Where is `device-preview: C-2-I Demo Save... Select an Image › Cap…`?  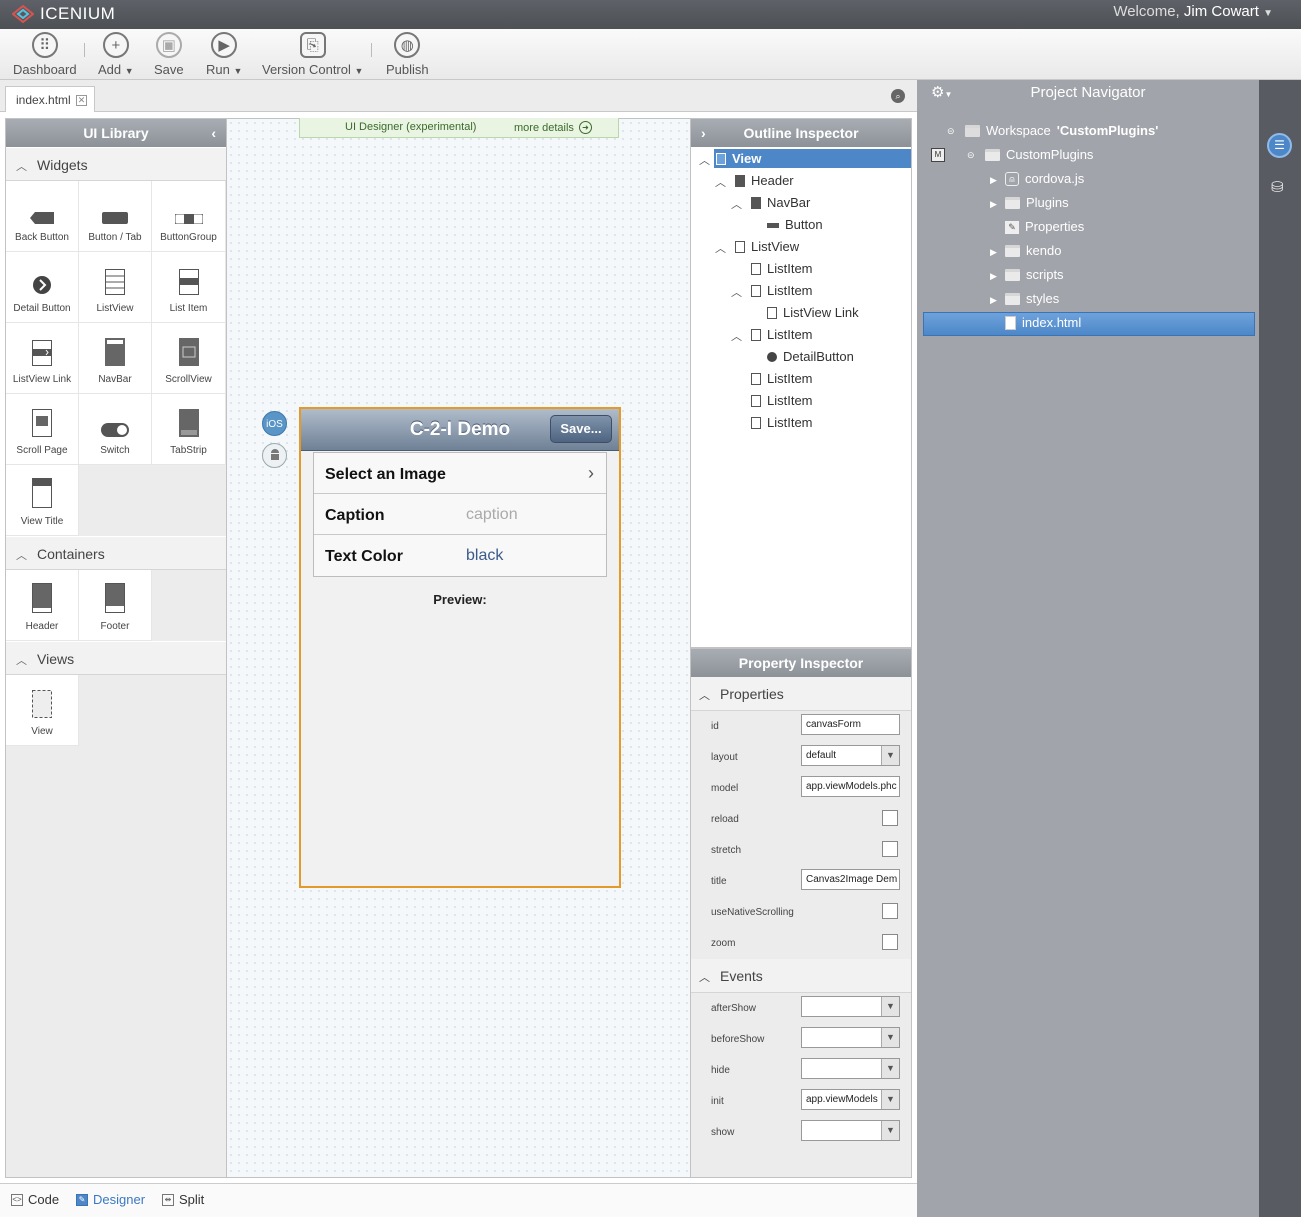
device-preview: C-2-I Demo Save... Select an Image › Cap… is located at coordinates (460, 647).